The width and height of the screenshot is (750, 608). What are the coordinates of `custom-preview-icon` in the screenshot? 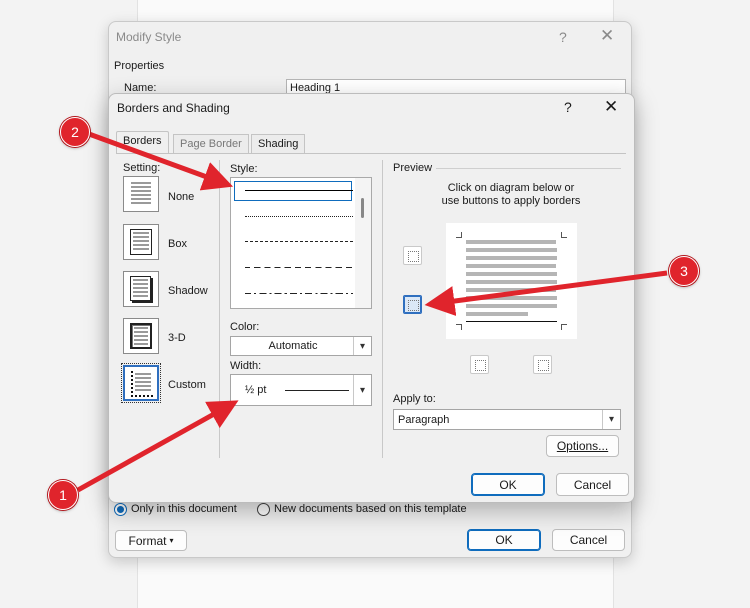 It's located at (142, 384).